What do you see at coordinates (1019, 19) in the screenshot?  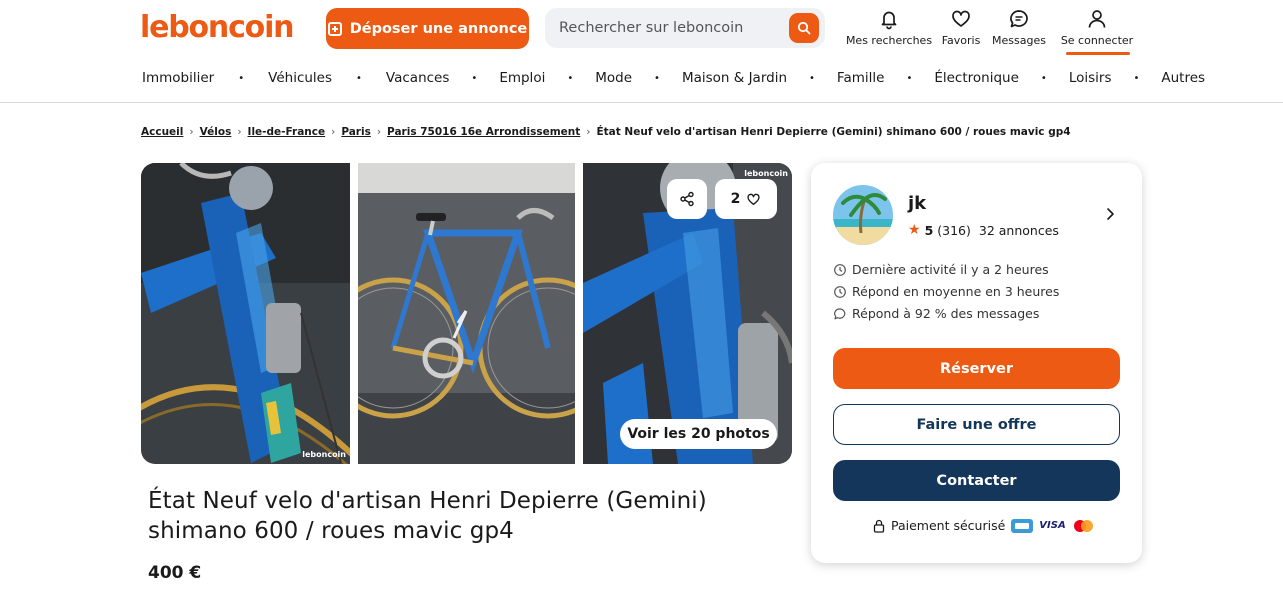 I see `chat-bubble-icon` at bounding box center [1019, 19].